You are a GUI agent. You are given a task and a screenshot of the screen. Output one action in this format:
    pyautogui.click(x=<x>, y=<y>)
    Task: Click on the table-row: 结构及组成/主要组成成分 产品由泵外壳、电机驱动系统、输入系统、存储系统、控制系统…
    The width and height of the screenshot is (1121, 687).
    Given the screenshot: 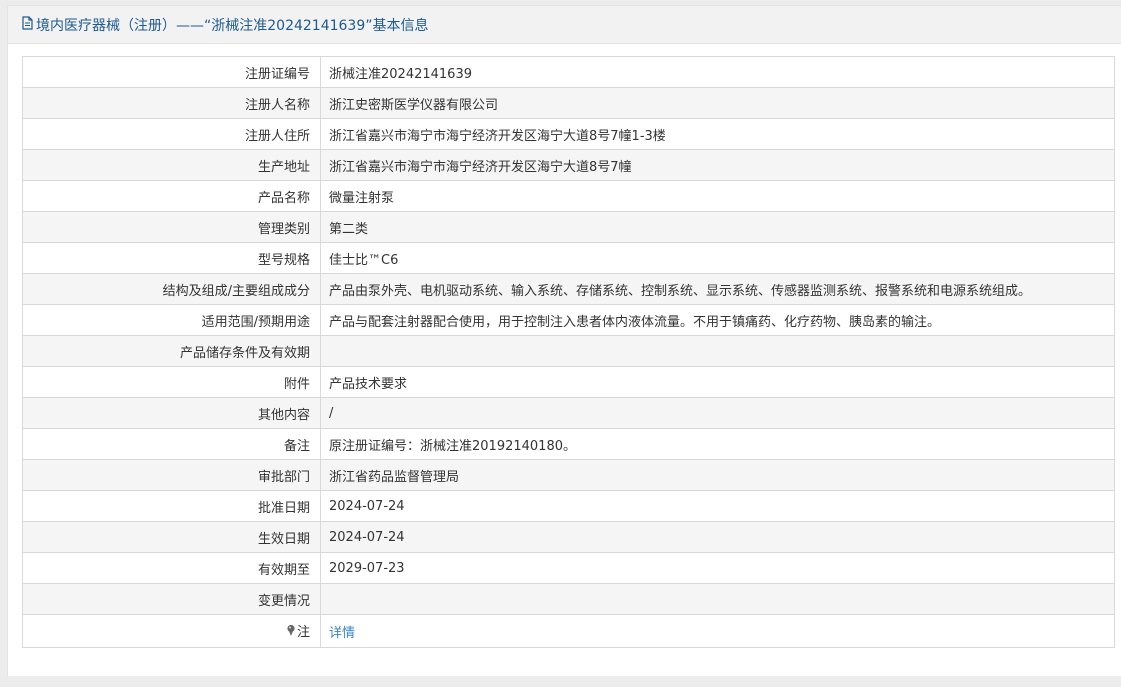 What is the action you would take?
    pyautogui.click(x=568, y=289)
    